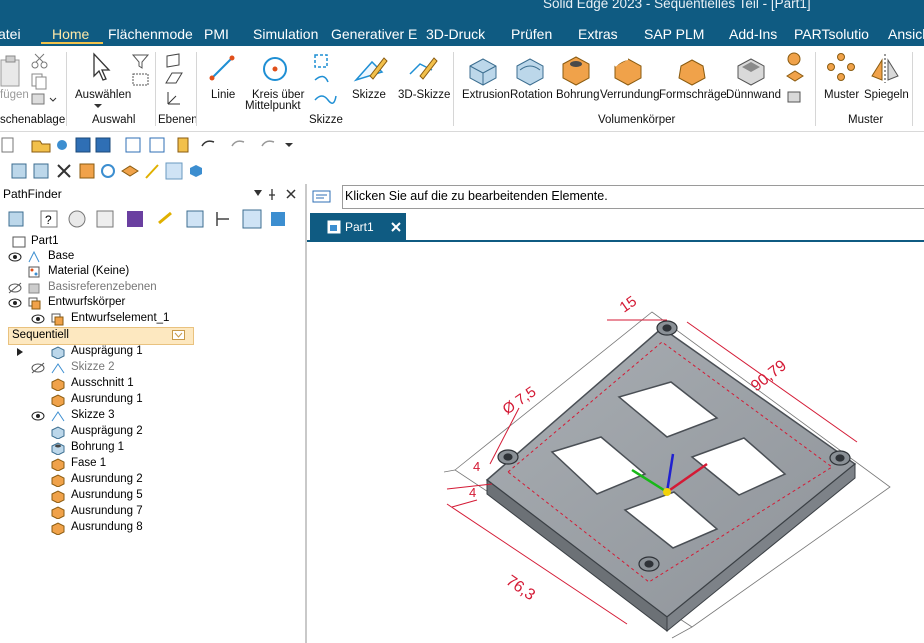 This screenshot has width=924, height=643. What do you see at coordinates (455, 34) in the screenshot?
I see `tab-3d-druck: 3D-Druck` at bounding box center [455, 34].